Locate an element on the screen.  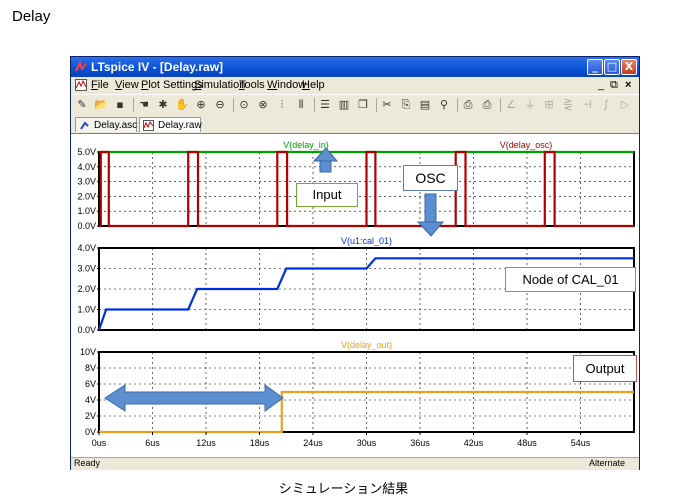
annotation-output: Output is located at coordinates (605, 368).